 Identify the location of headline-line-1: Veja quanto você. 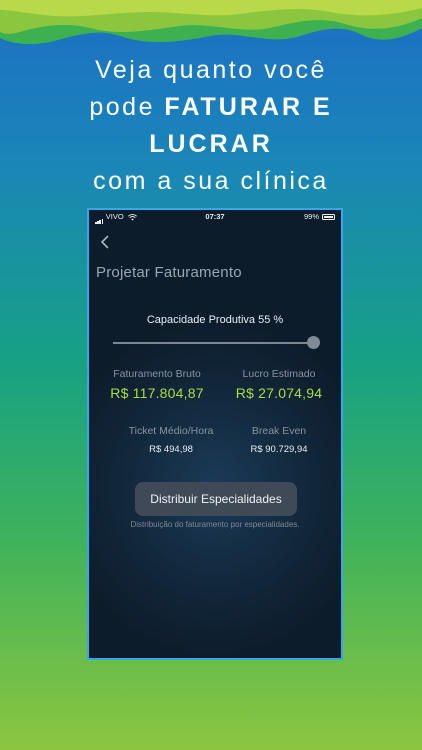
(211, 70).